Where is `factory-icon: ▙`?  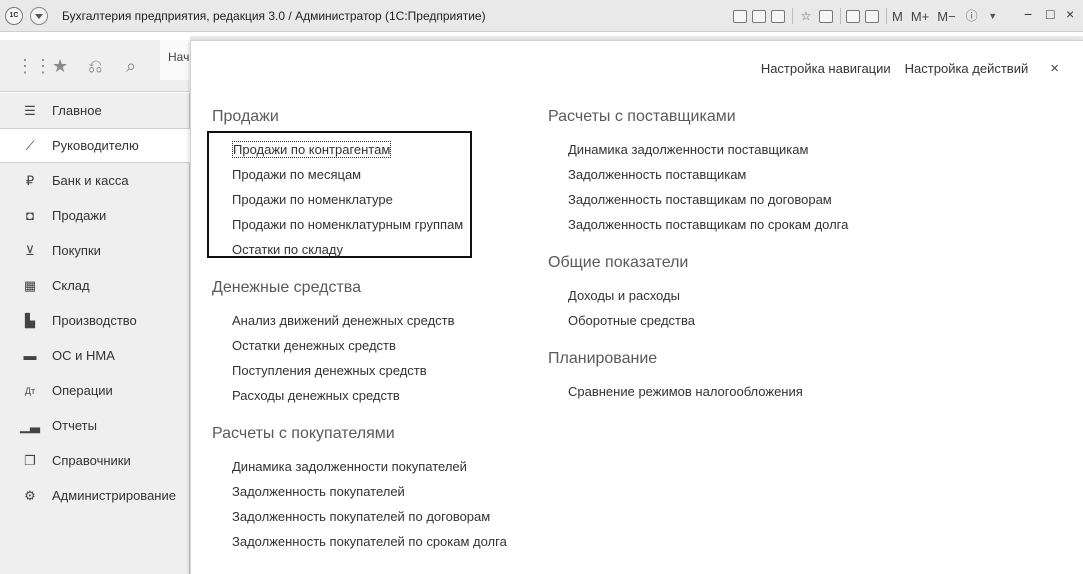
factory-icon: ▙ is located at coordinates (30, 320).